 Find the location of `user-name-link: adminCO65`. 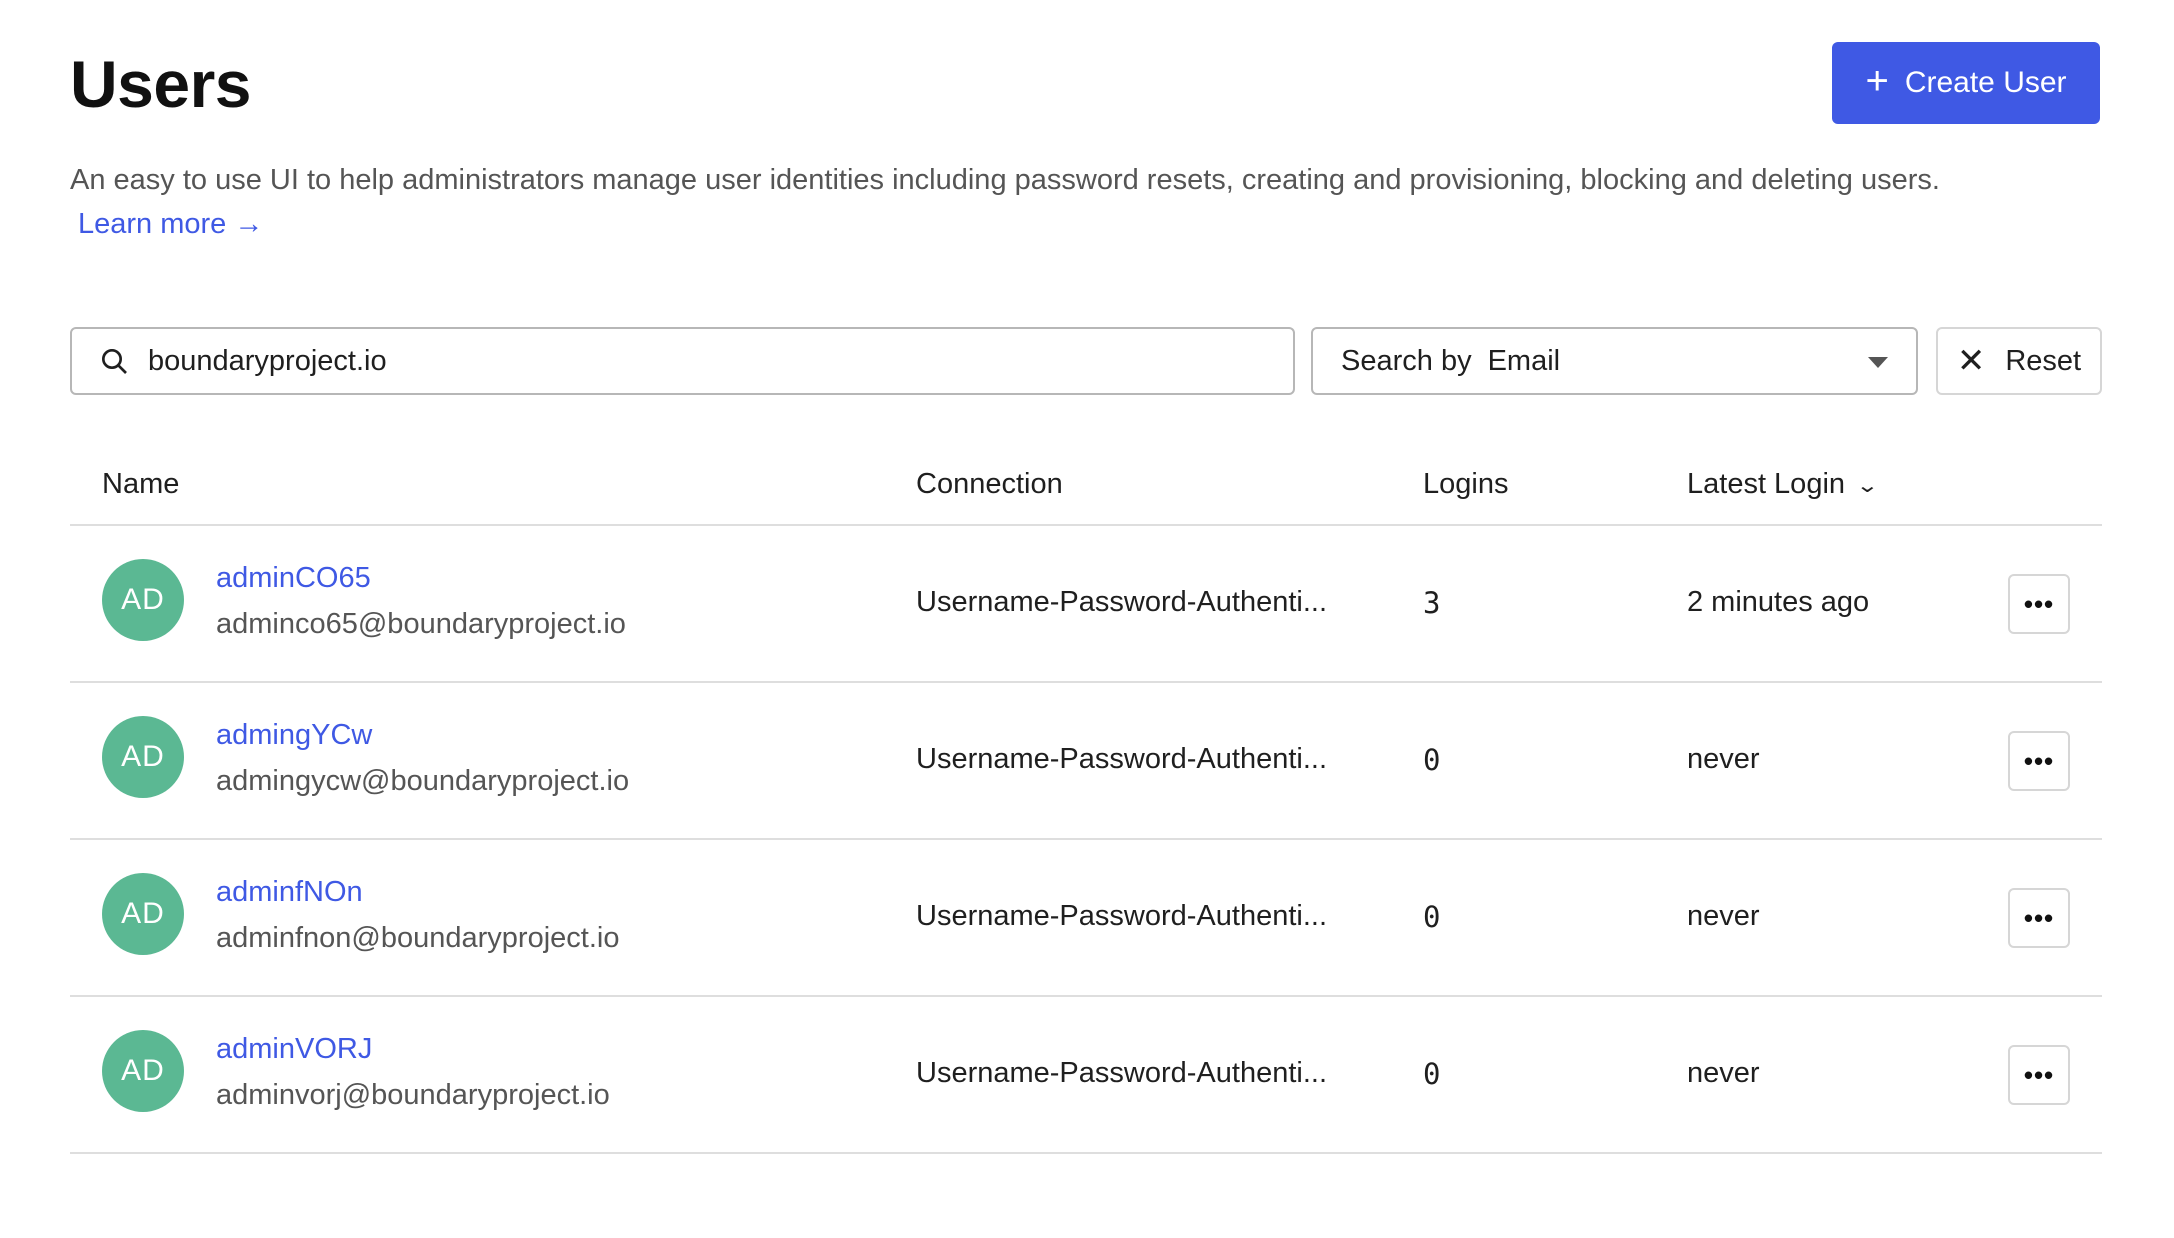

user-name-link: adminCO65 is located at coordinates (293, 578).